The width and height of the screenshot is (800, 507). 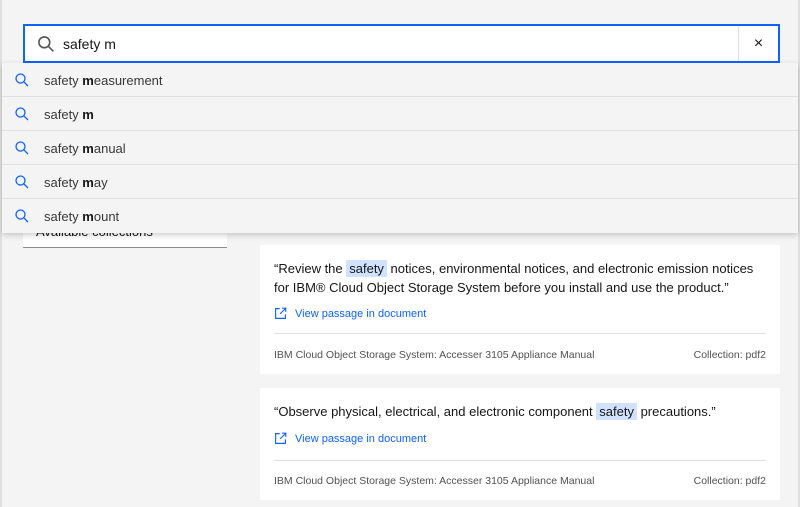 I want to click on suggestion-item: safety mount, so click(x=400, y=216).